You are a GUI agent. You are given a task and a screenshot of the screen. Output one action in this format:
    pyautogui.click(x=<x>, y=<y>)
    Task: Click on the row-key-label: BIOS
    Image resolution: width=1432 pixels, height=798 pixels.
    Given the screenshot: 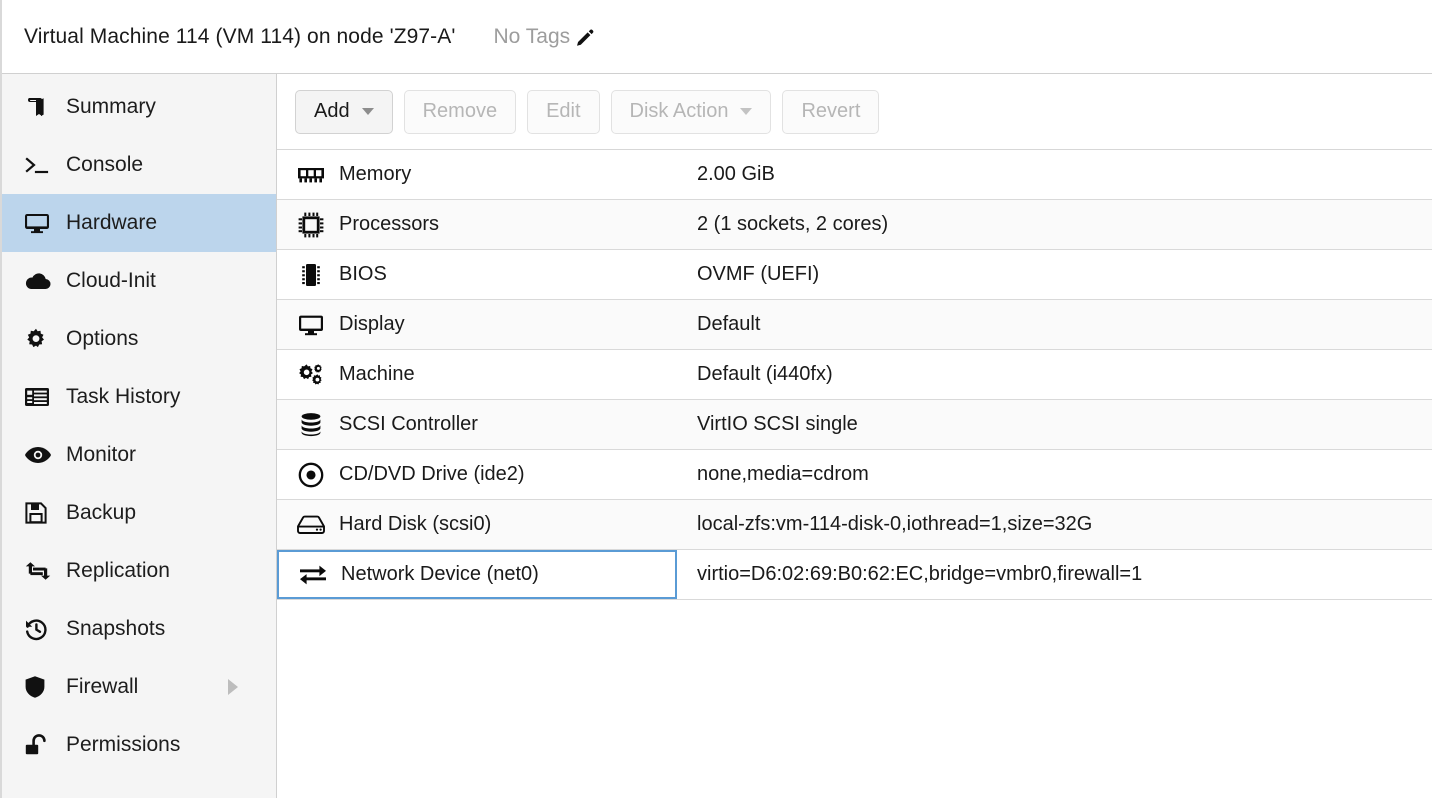 What is the action you would take?
    pyautogui.click(x=363, y=274)
    